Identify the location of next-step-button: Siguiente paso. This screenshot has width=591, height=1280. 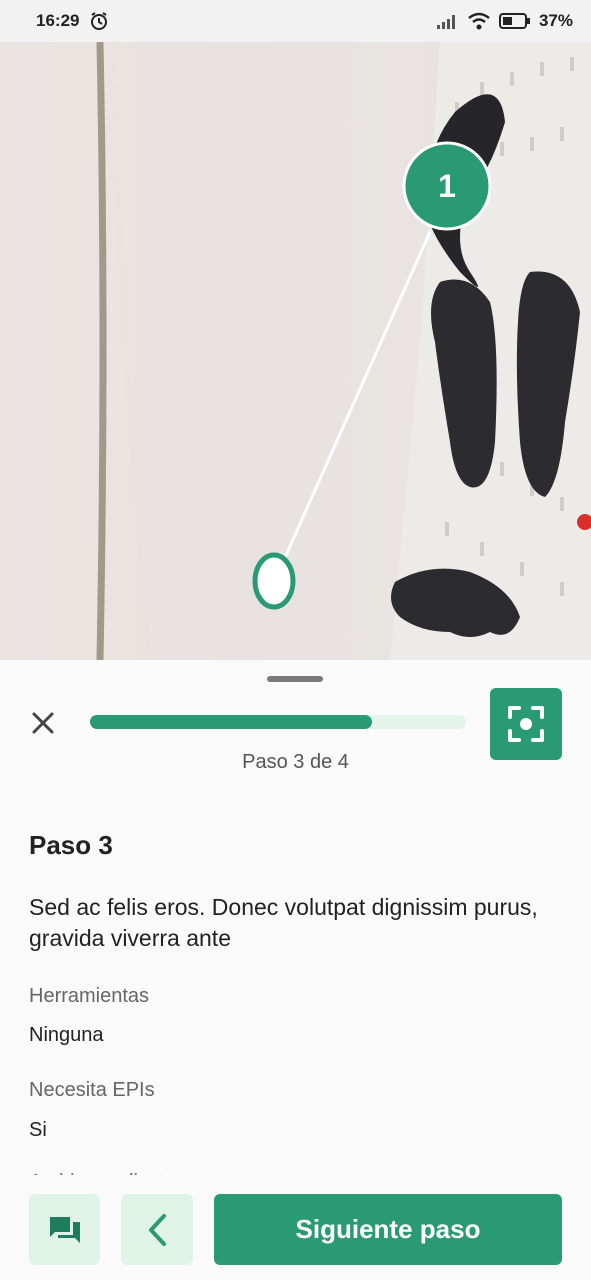
(388, 1229).